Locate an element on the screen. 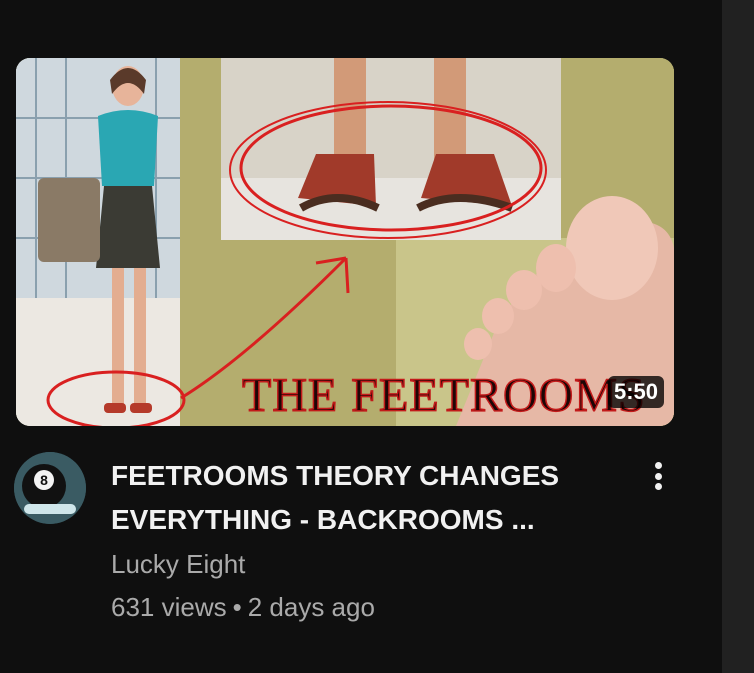 The width and height of the screenshot is (754, 673). upload-age: 2 days ago is located at coordinates (311, 607).